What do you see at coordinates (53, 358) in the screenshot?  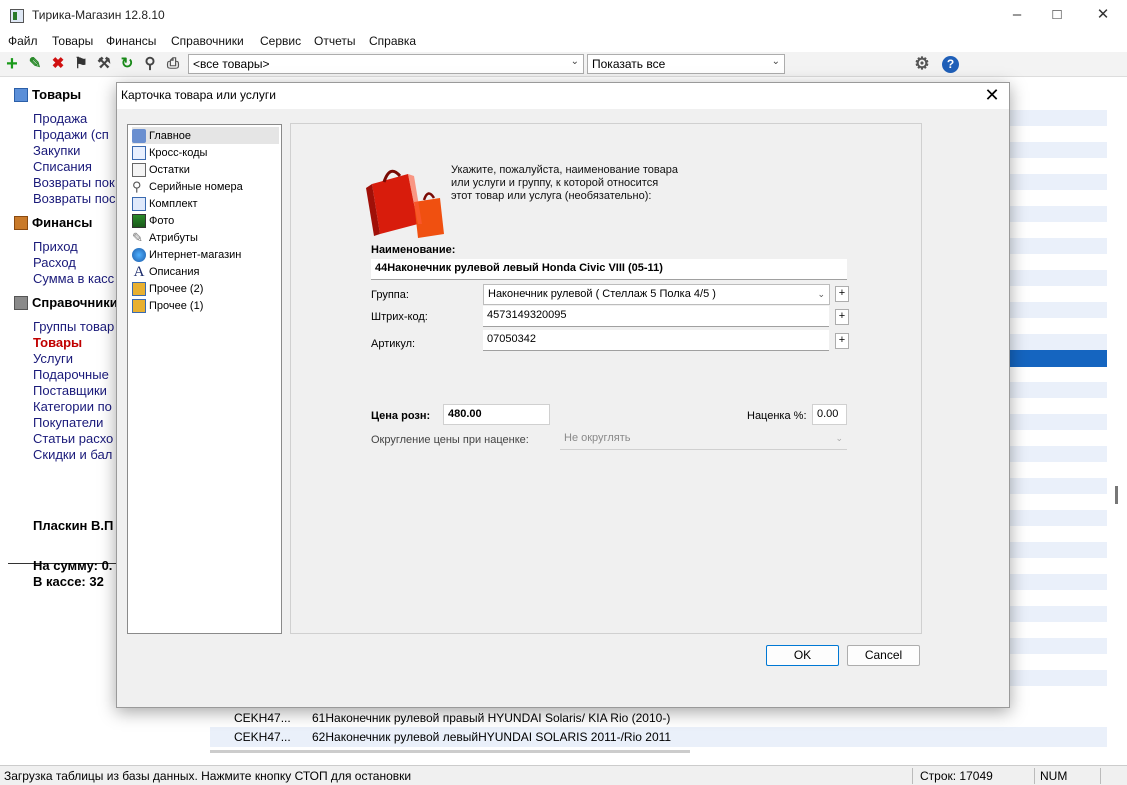 I see `sidebar-item-services: Услуги` at bounding box center [53, 358].